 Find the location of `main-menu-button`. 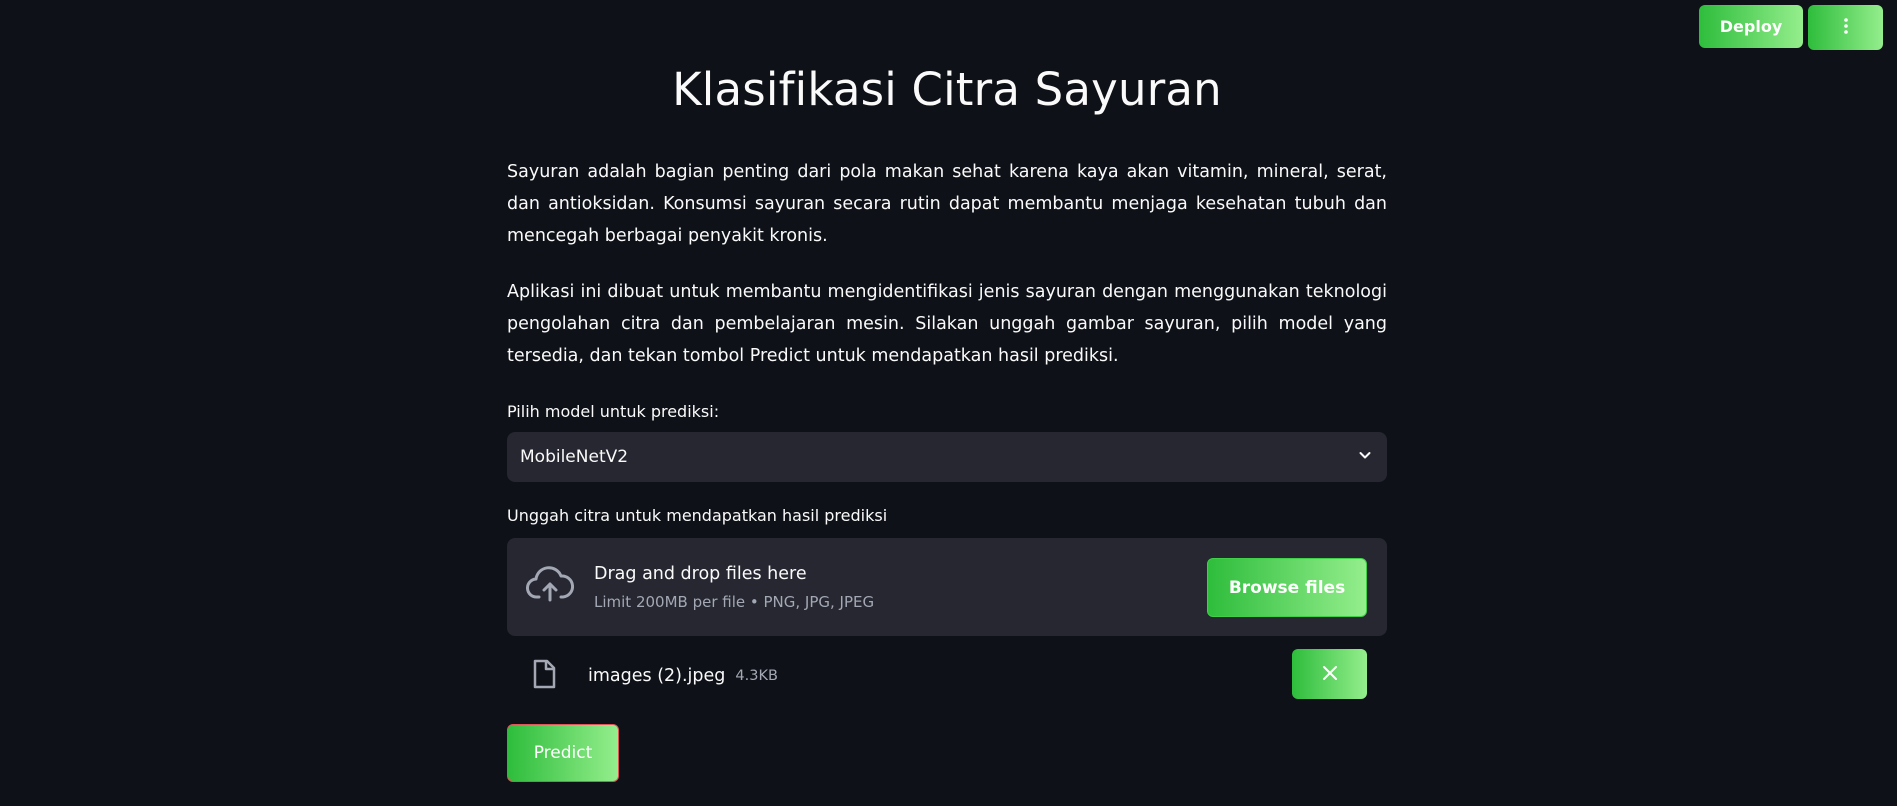

main-menu-button is located at coordinates (1845, 27).